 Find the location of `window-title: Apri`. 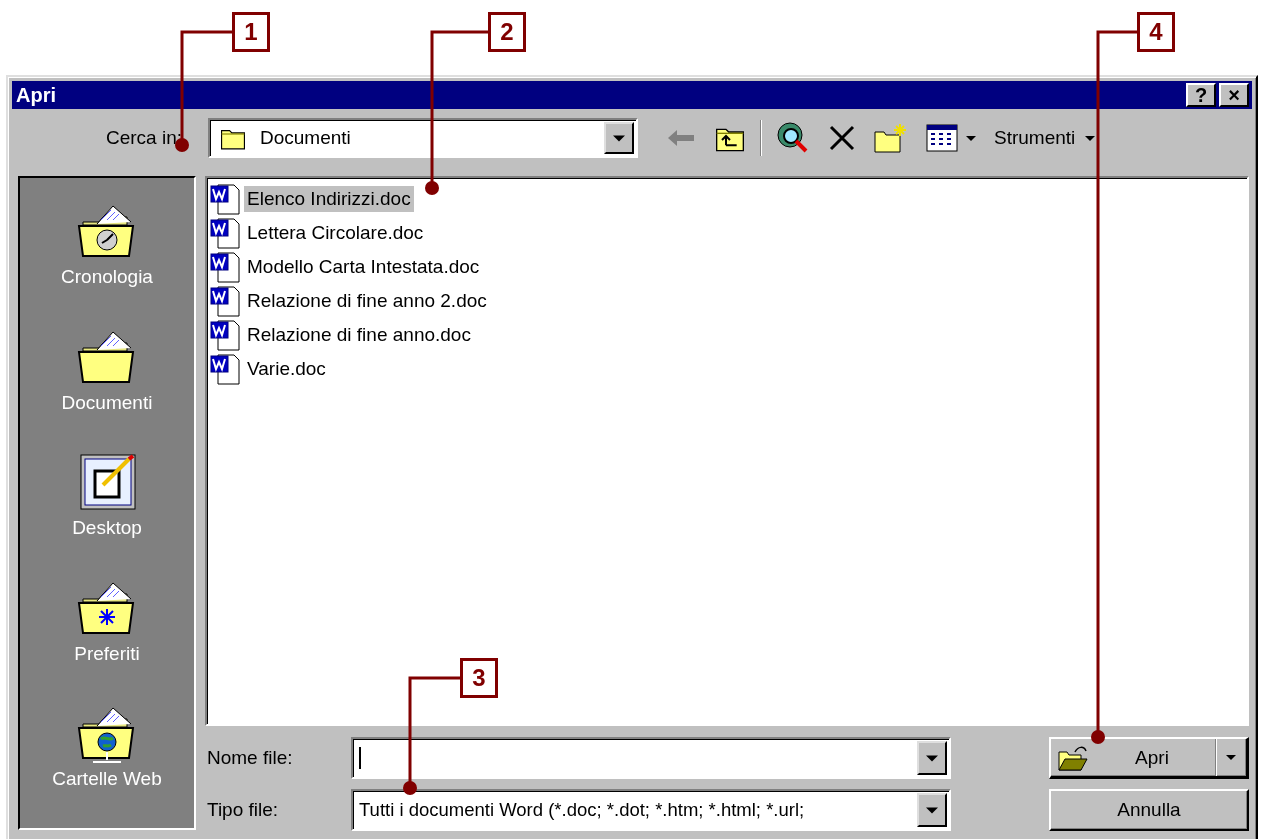

window-title: Apri is located at coordinates (36, 95).